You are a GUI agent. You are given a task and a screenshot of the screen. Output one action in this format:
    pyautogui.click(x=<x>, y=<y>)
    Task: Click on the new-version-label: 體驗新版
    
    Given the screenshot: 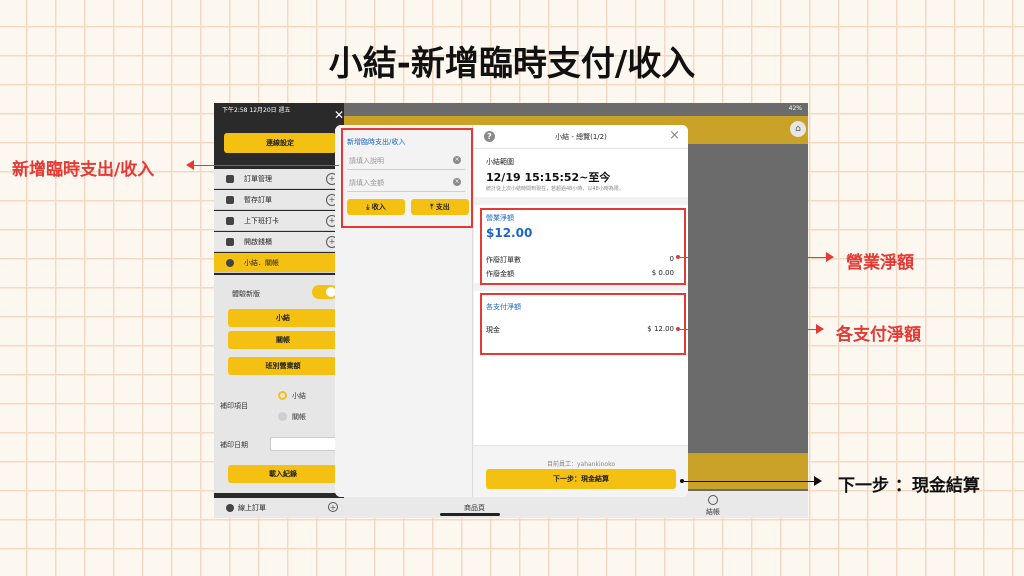 What is the action you would take?
    pyautogui.click(x=246, y=294)
    